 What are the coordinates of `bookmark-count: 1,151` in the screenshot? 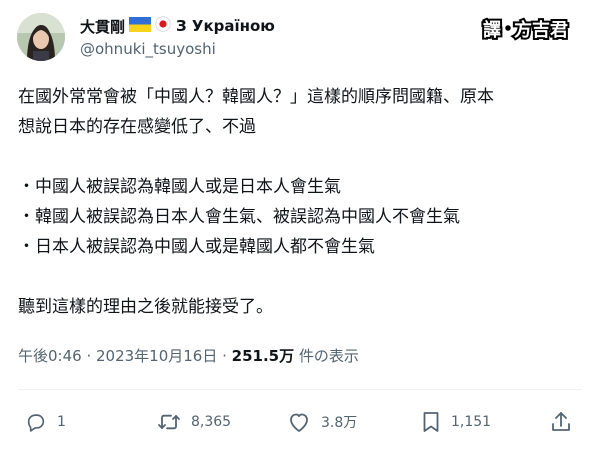 It's located at (471, 422).